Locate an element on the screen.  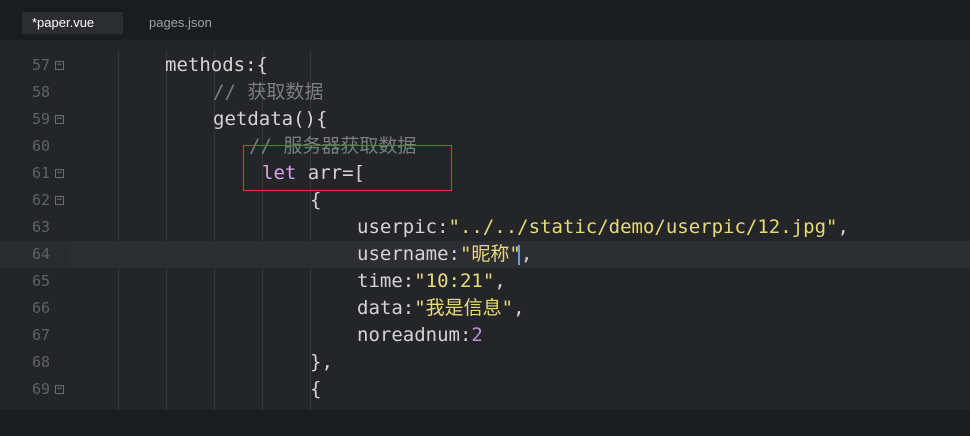
code-text: time:"10:21", is located at coordinates (431, 281).